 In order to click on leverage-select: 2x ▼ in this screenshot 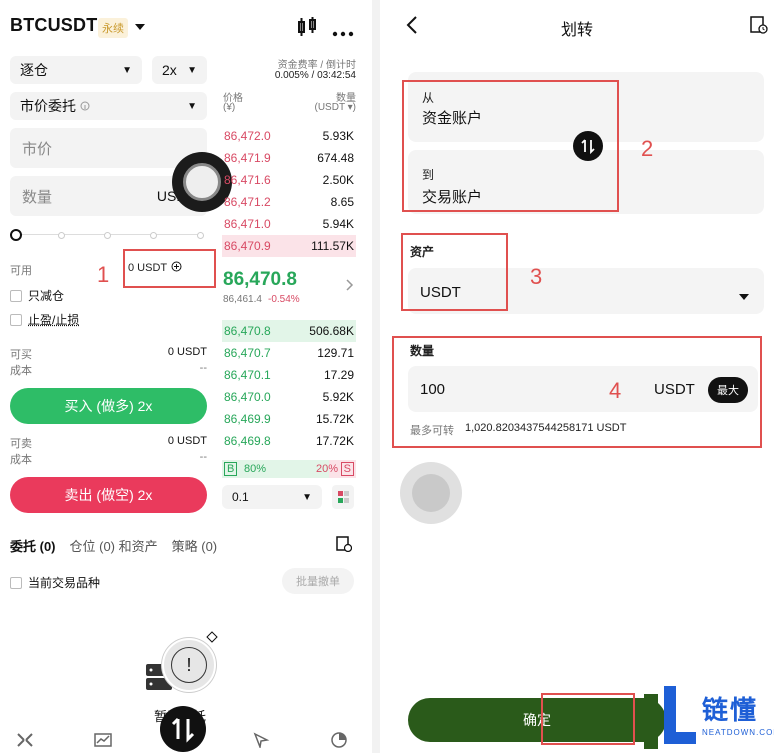, I will do `click(179, 70)`.